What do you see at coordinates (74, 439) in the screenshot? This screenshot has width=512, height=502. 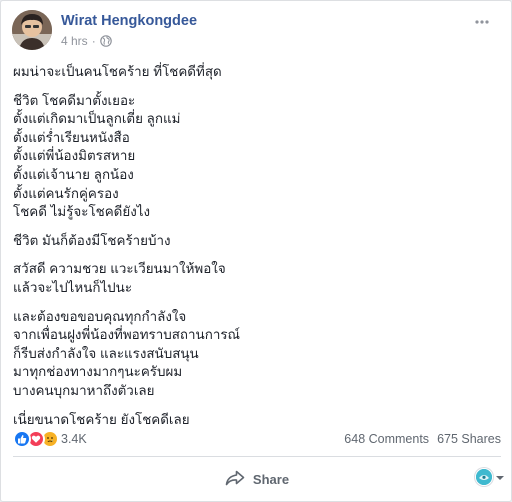 I see `reactions-count: 3.4K` at bounding box center [74, 439].